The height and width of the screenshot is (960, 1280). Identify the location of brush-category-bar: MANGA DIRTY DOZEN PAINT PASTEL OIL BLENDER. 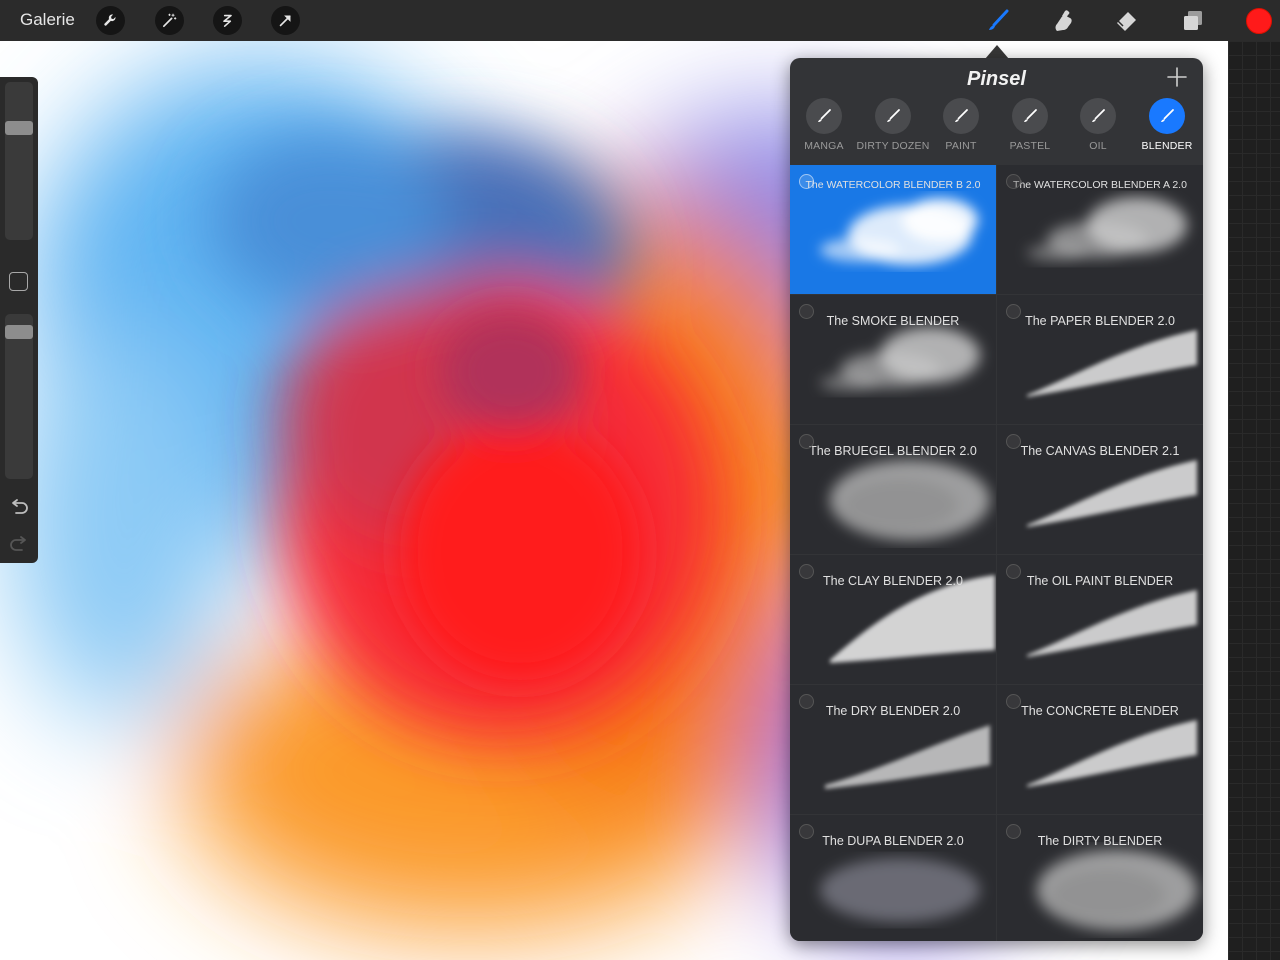
(996, 130).